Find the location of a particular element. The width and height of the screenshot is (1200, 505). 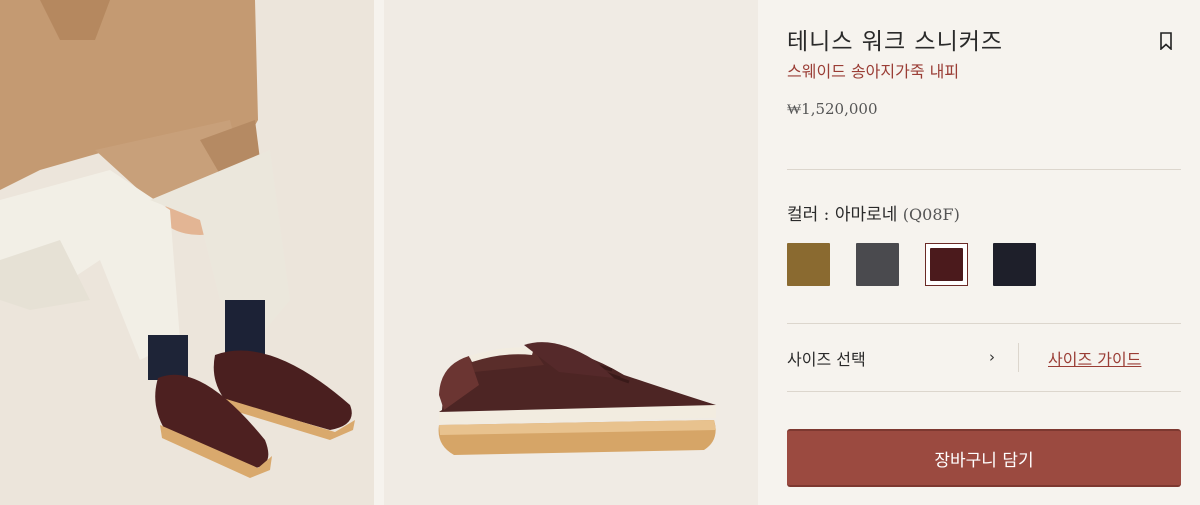

size-select-label: 사이즈 선택 is located at coordinates (826, 358).